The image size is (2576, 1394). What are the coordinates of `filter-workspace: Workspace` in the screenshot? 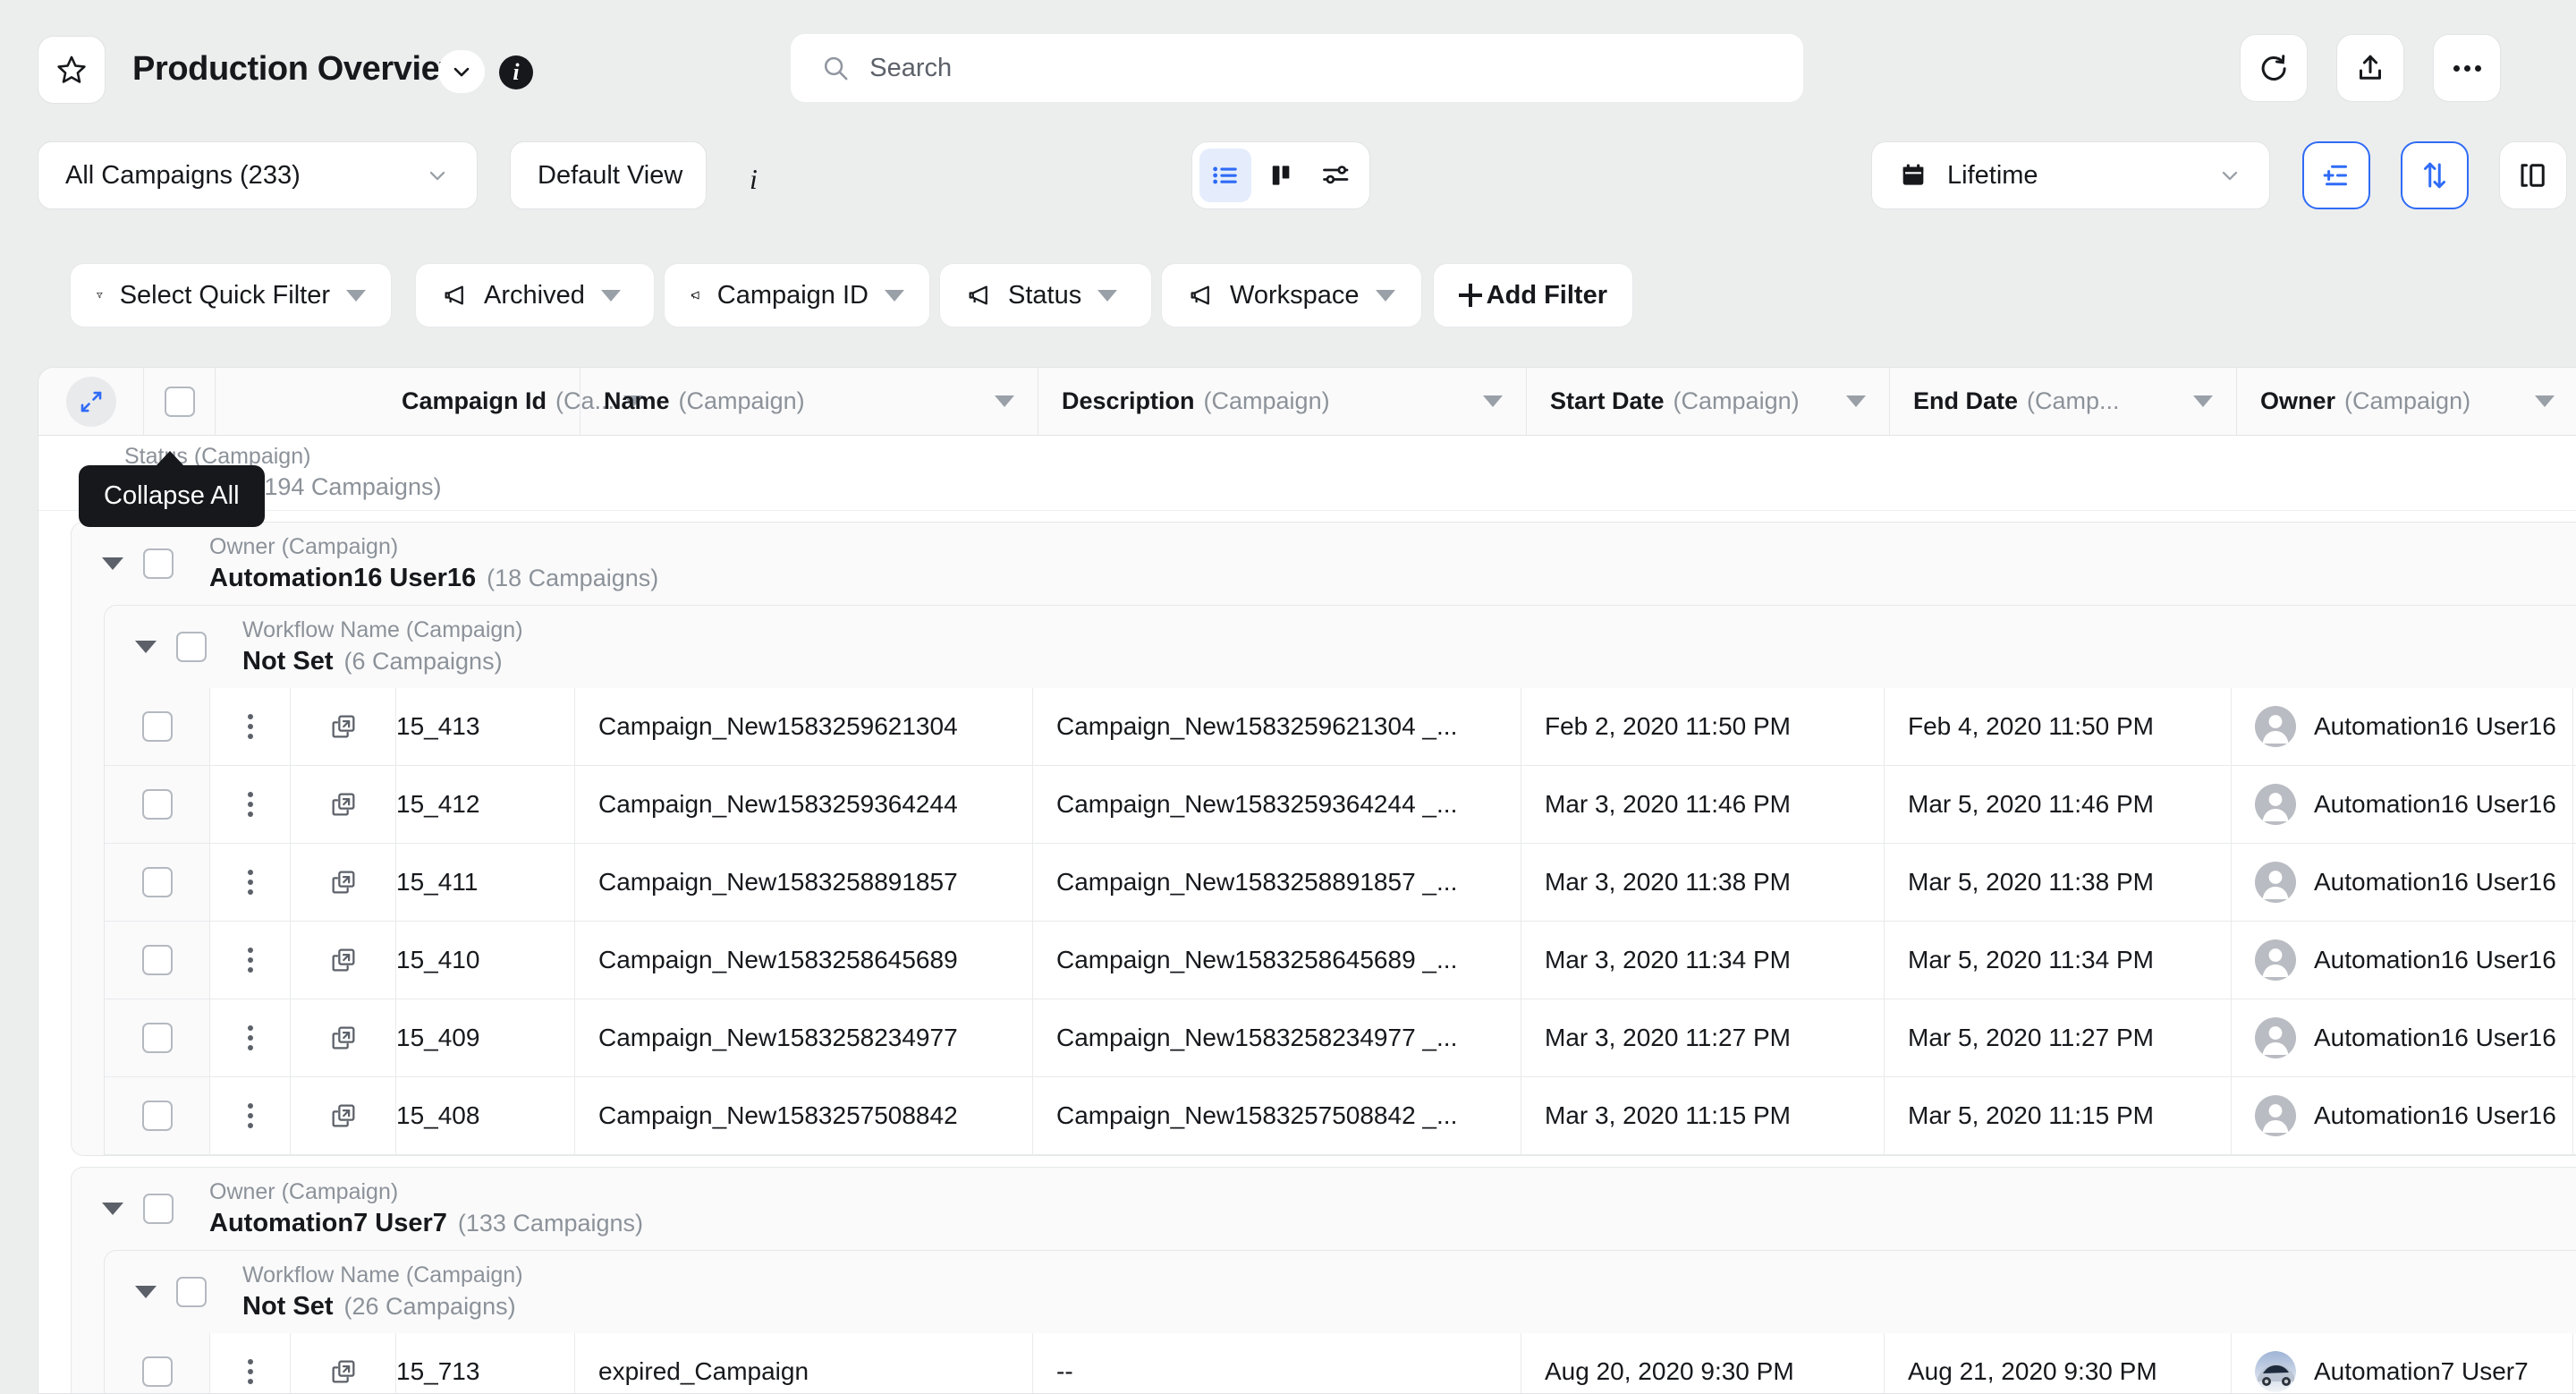 It's located at (1291, 295).